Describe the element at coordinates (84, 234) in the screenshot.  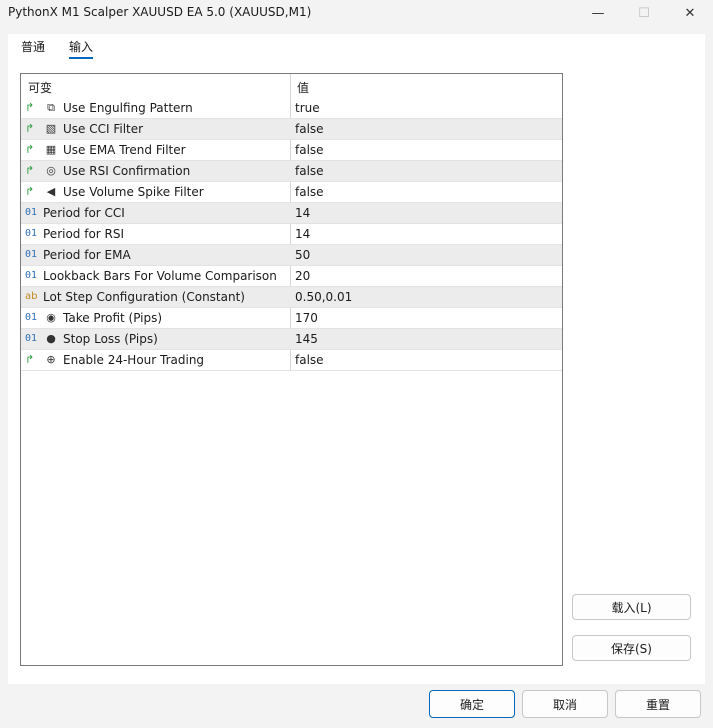
I see `row-name: Period for RSI` at that location.